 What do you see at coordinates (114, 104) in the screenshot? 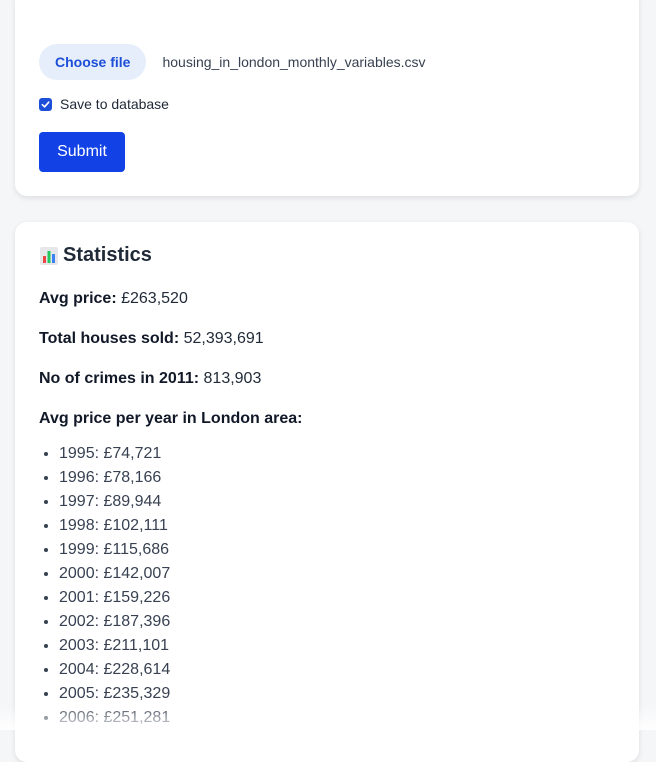
I see `save-to-database-label: Save to database` at bounding box center [114, 104].